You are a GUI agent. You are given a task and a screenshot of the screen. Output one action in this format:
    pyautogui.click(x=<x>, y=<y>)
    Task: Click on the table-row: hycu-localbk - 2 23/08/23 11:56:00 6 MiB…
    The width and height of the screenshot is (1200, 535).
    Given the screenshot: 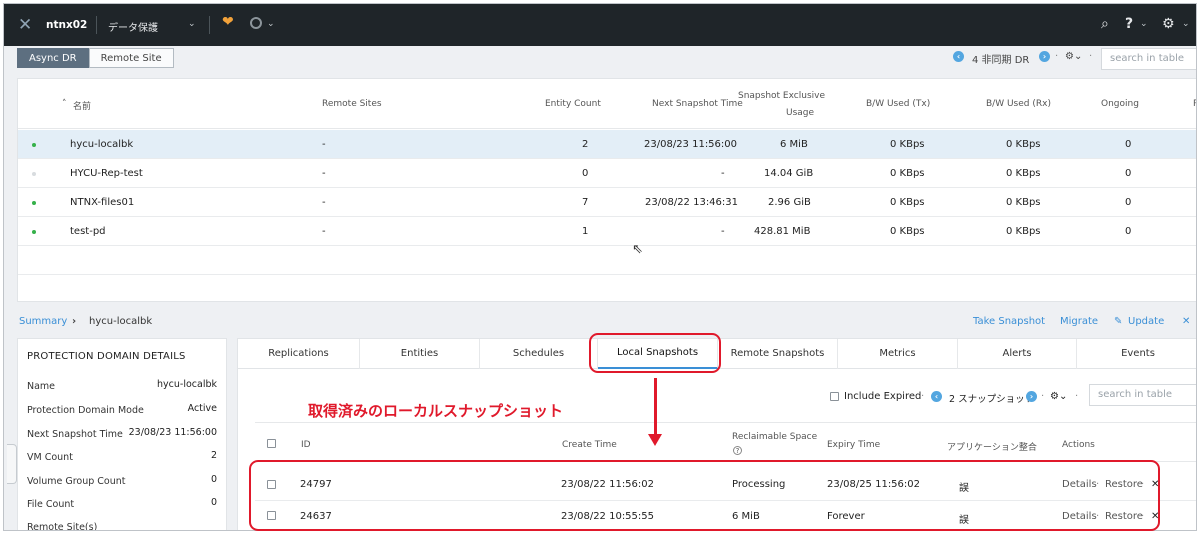 What is the action you would take?
    pyautogui.click(x=607, y=144)
    